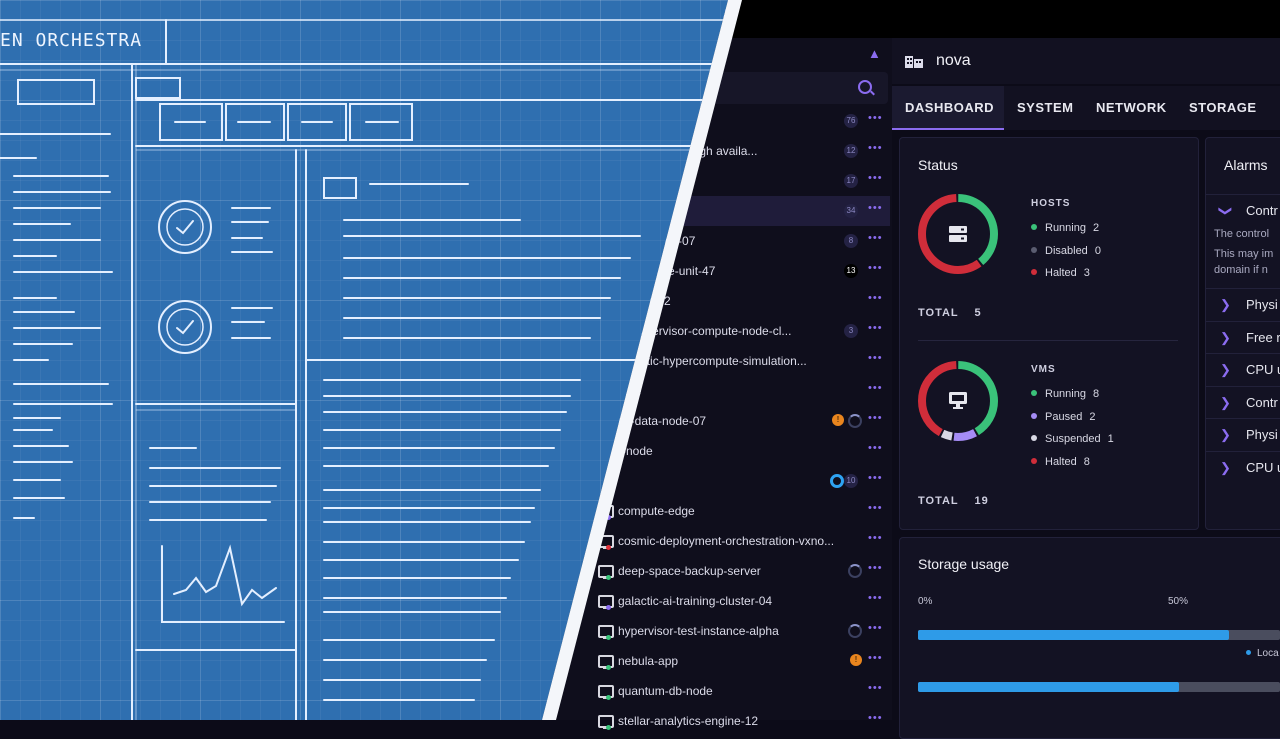  Describe the element at coordinates (851, 331) in the screenshot. I see `count-badge: 3` at that location.